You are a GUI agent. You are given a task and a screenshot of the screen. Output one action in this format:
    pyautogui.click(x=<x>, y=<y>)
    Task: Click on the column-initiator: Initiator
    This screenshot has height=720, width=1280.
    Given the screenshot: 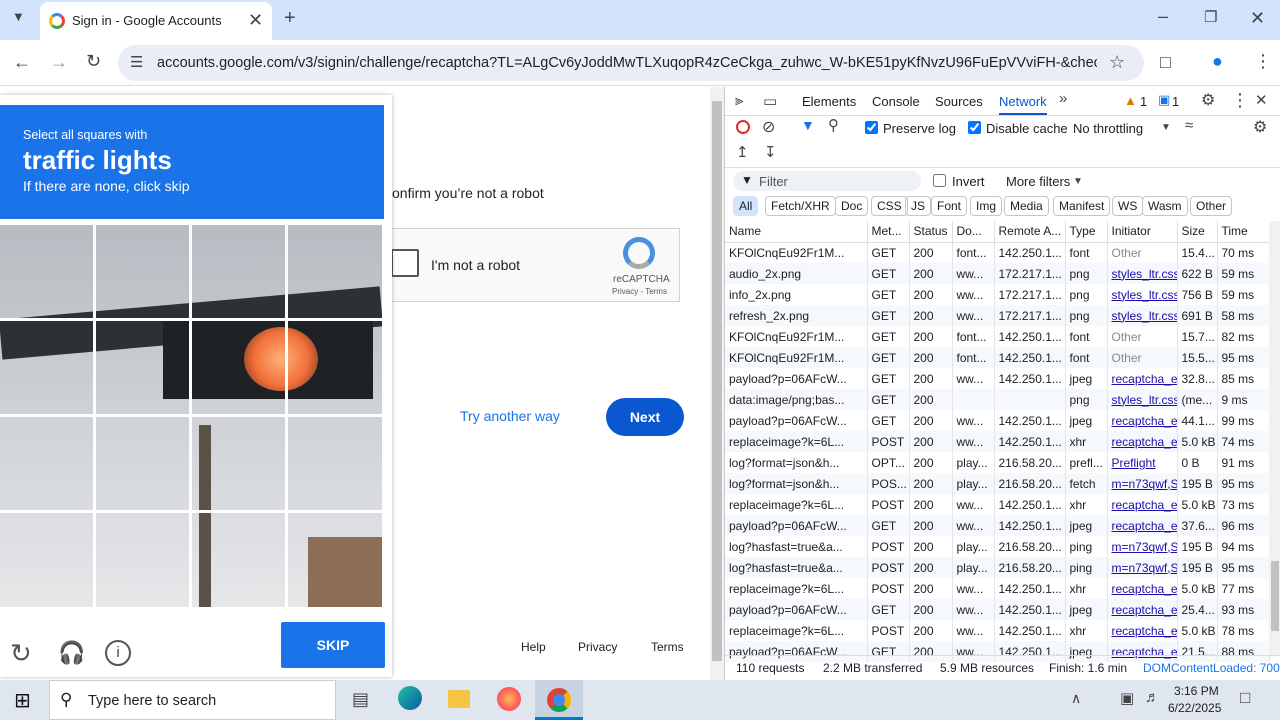 What is the action you would take?
    pyautogui.click(x=1142, y=232)
    